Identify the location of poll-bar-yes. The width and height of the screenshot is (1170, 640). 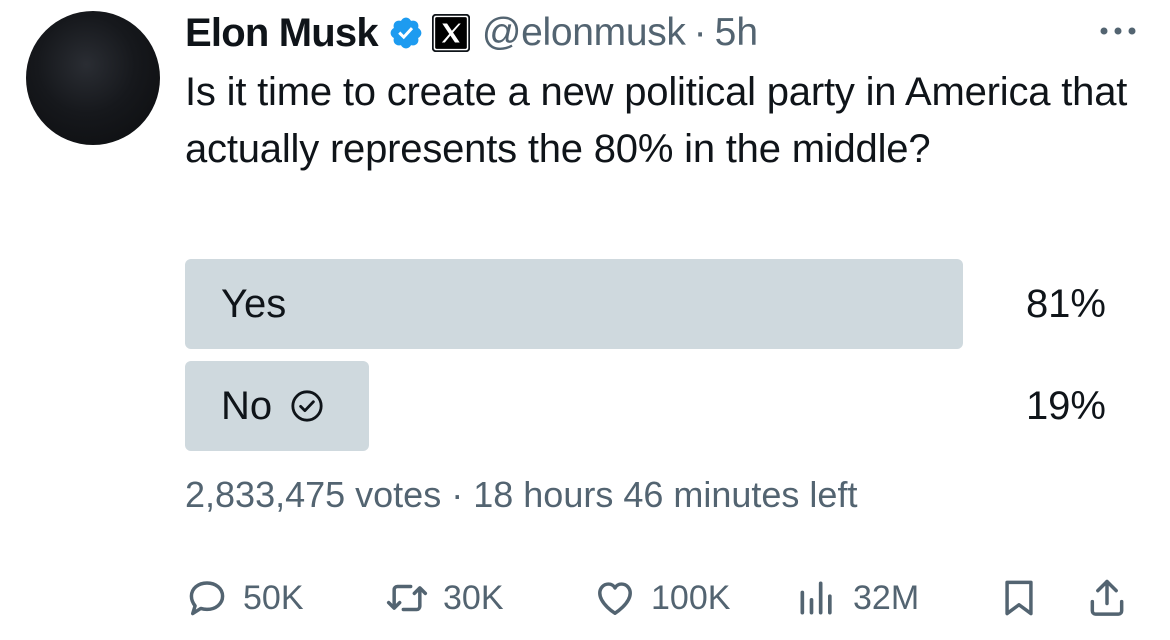
(574, 304).